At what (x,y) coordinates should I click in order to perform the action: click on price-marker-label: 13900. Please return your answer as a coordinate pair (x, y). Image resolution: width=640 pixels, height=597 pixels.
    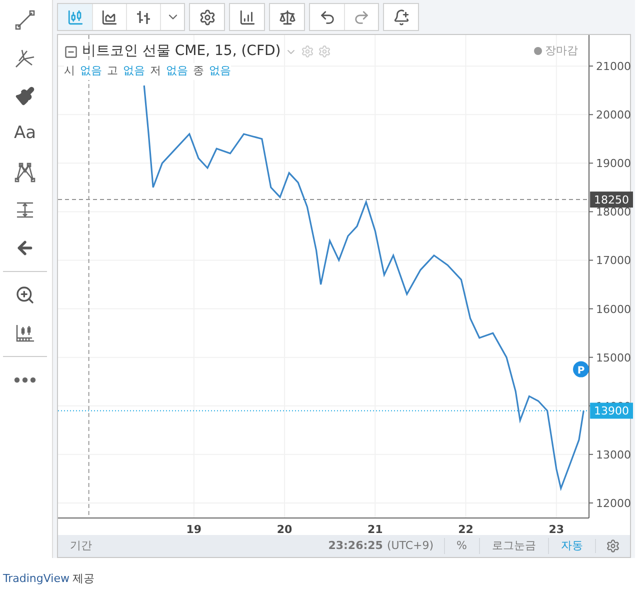
    Looking at the image, I should click on (611, 410).